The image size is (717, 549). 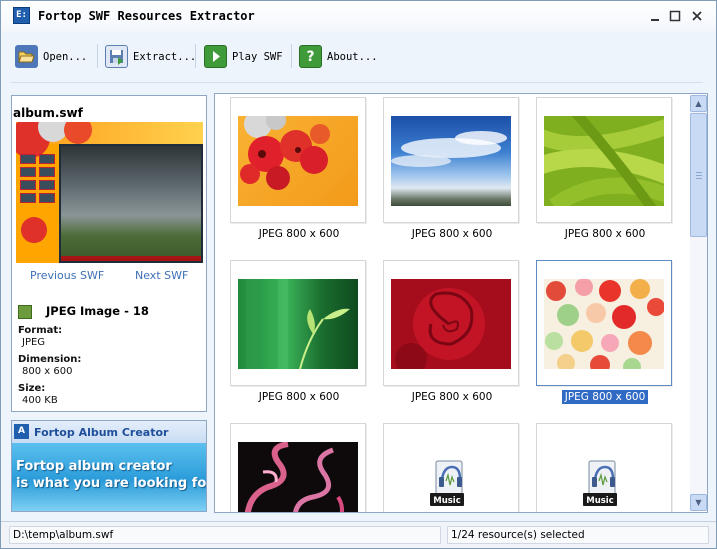 I want to click on maximize-button, so click(x=675, y=16).